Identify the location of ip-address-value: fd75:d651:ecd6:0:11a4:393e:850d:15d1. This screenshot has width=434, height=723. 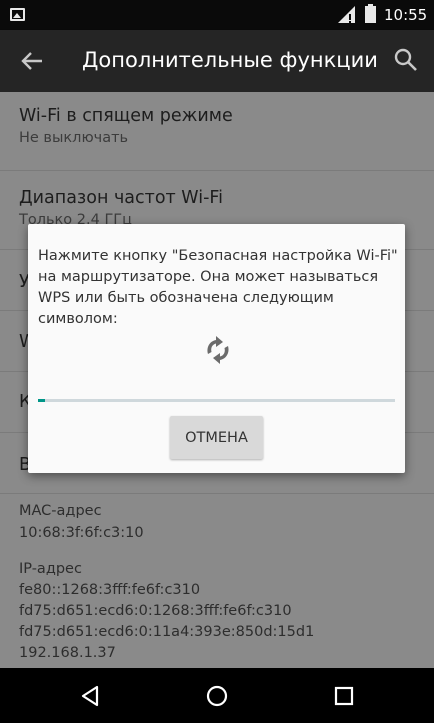
(167, 632).